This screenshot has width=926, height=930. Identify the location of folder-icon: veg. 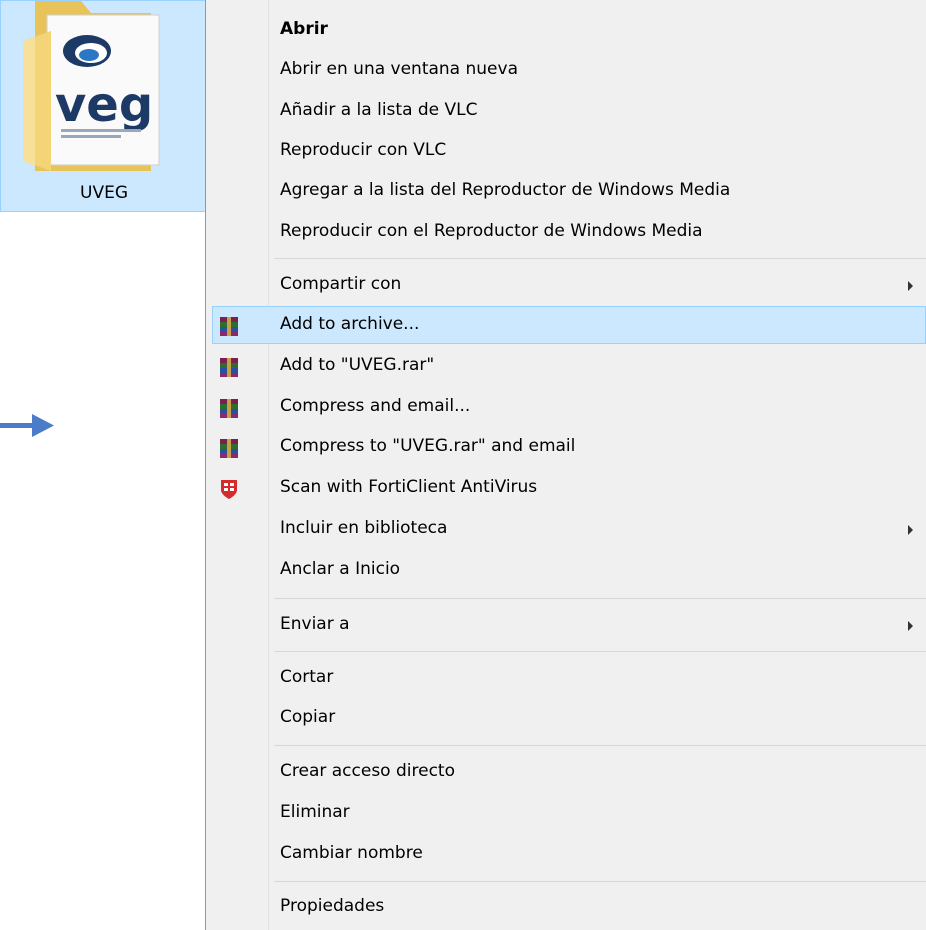
(91, 86).